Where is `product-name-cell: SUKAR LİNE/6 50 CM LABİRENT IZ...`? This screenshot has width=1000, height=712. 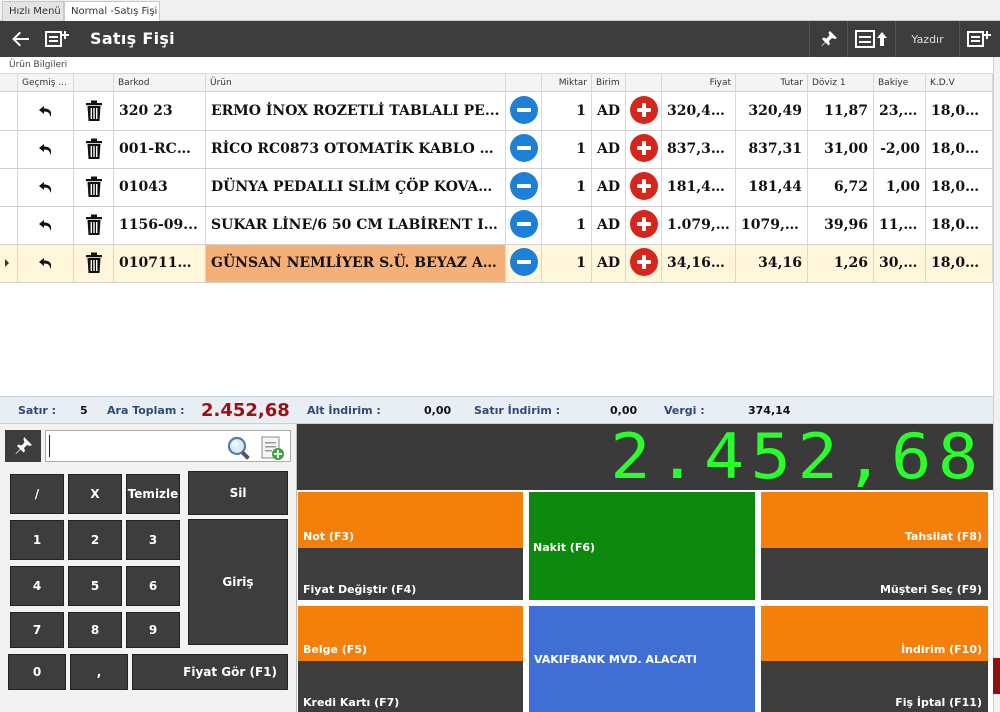
product-name-cell: SUKAR LİNE/6 50 CM LABİRENT IZ... is located at coordinates (356, 225).